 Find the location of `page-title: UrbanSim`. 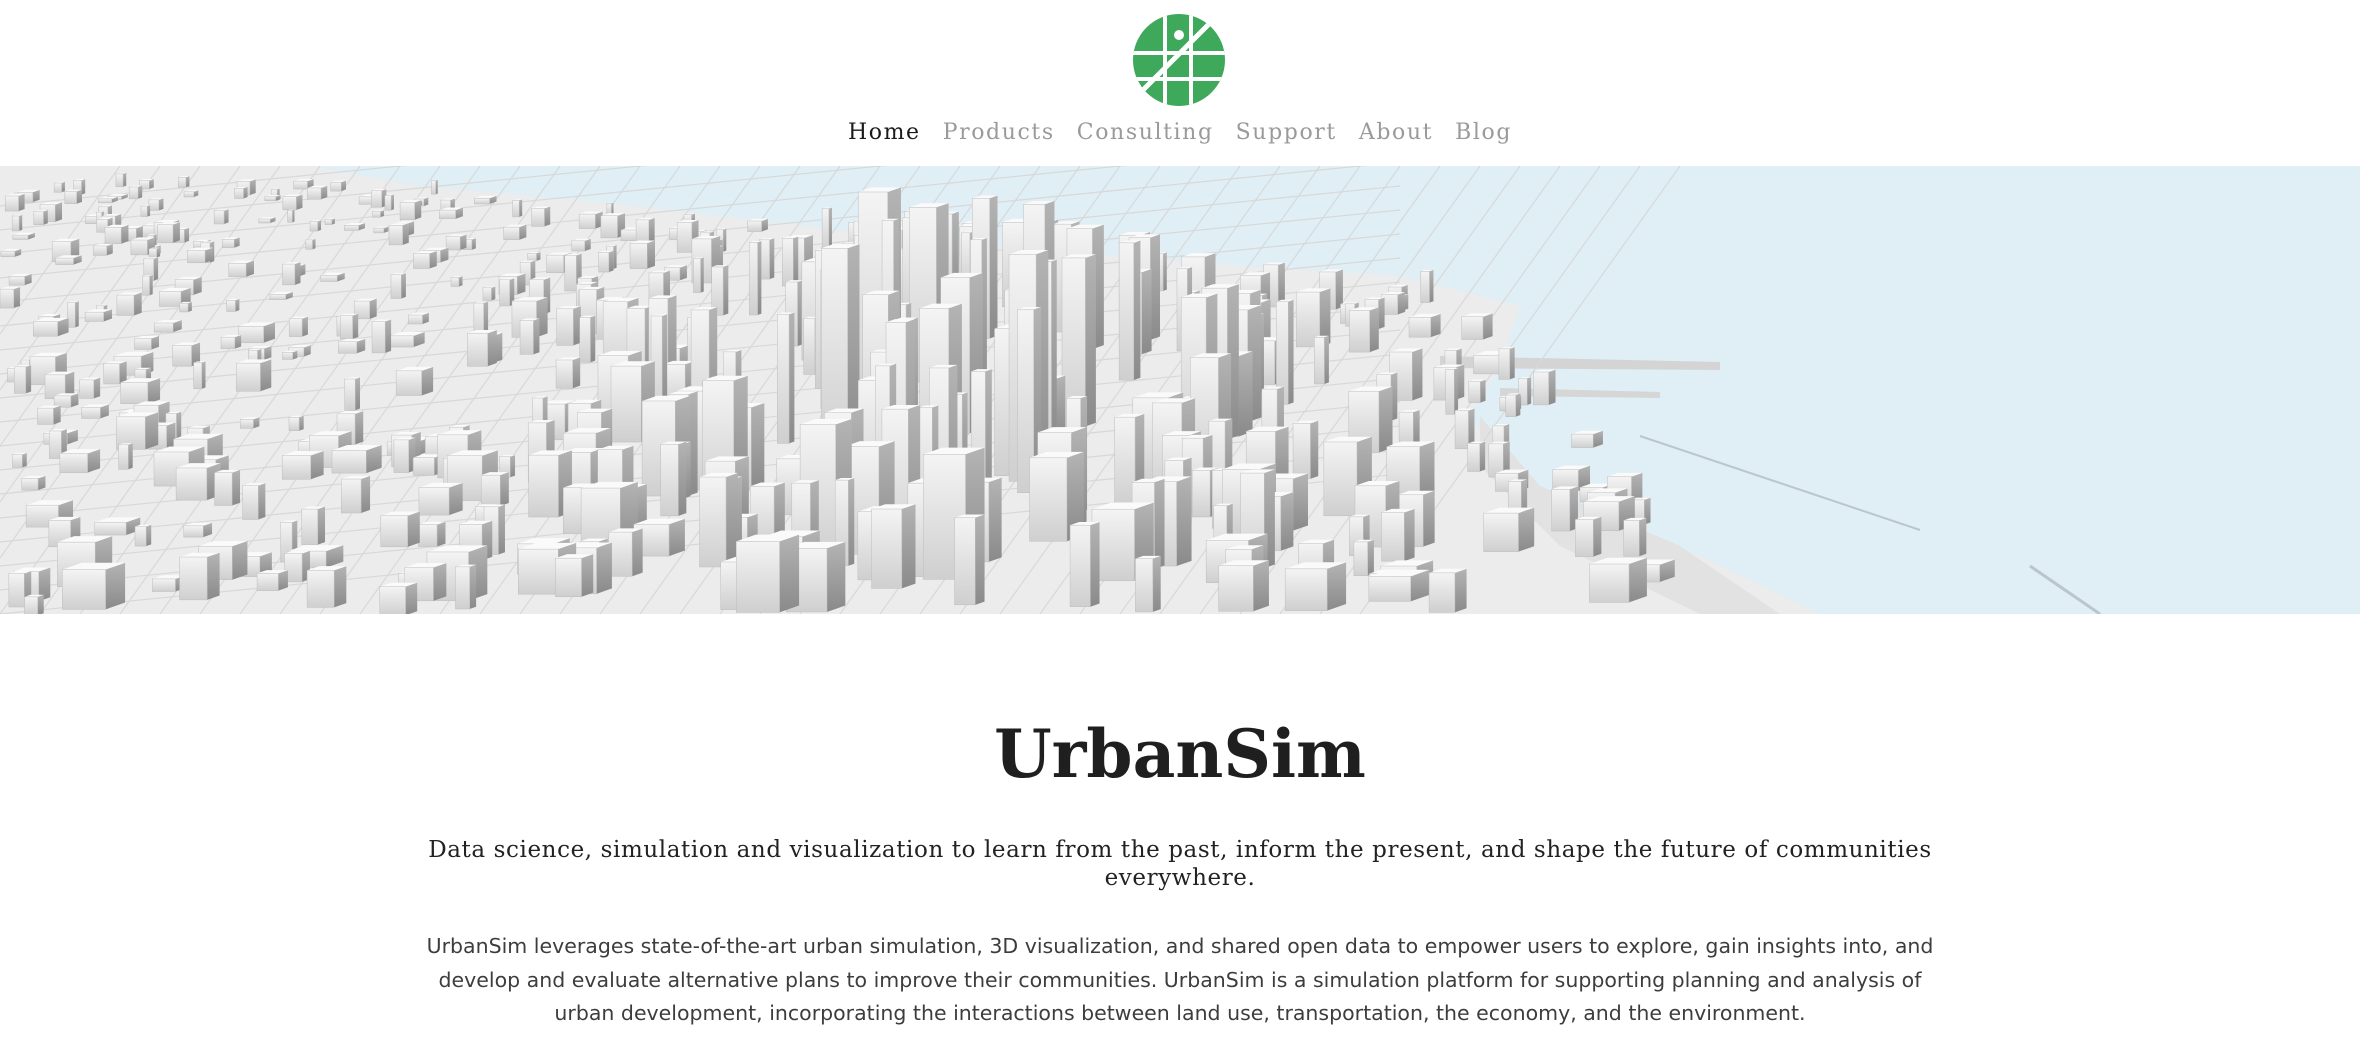

page-title: UrbanSim is located at coordinates (1180, 754).